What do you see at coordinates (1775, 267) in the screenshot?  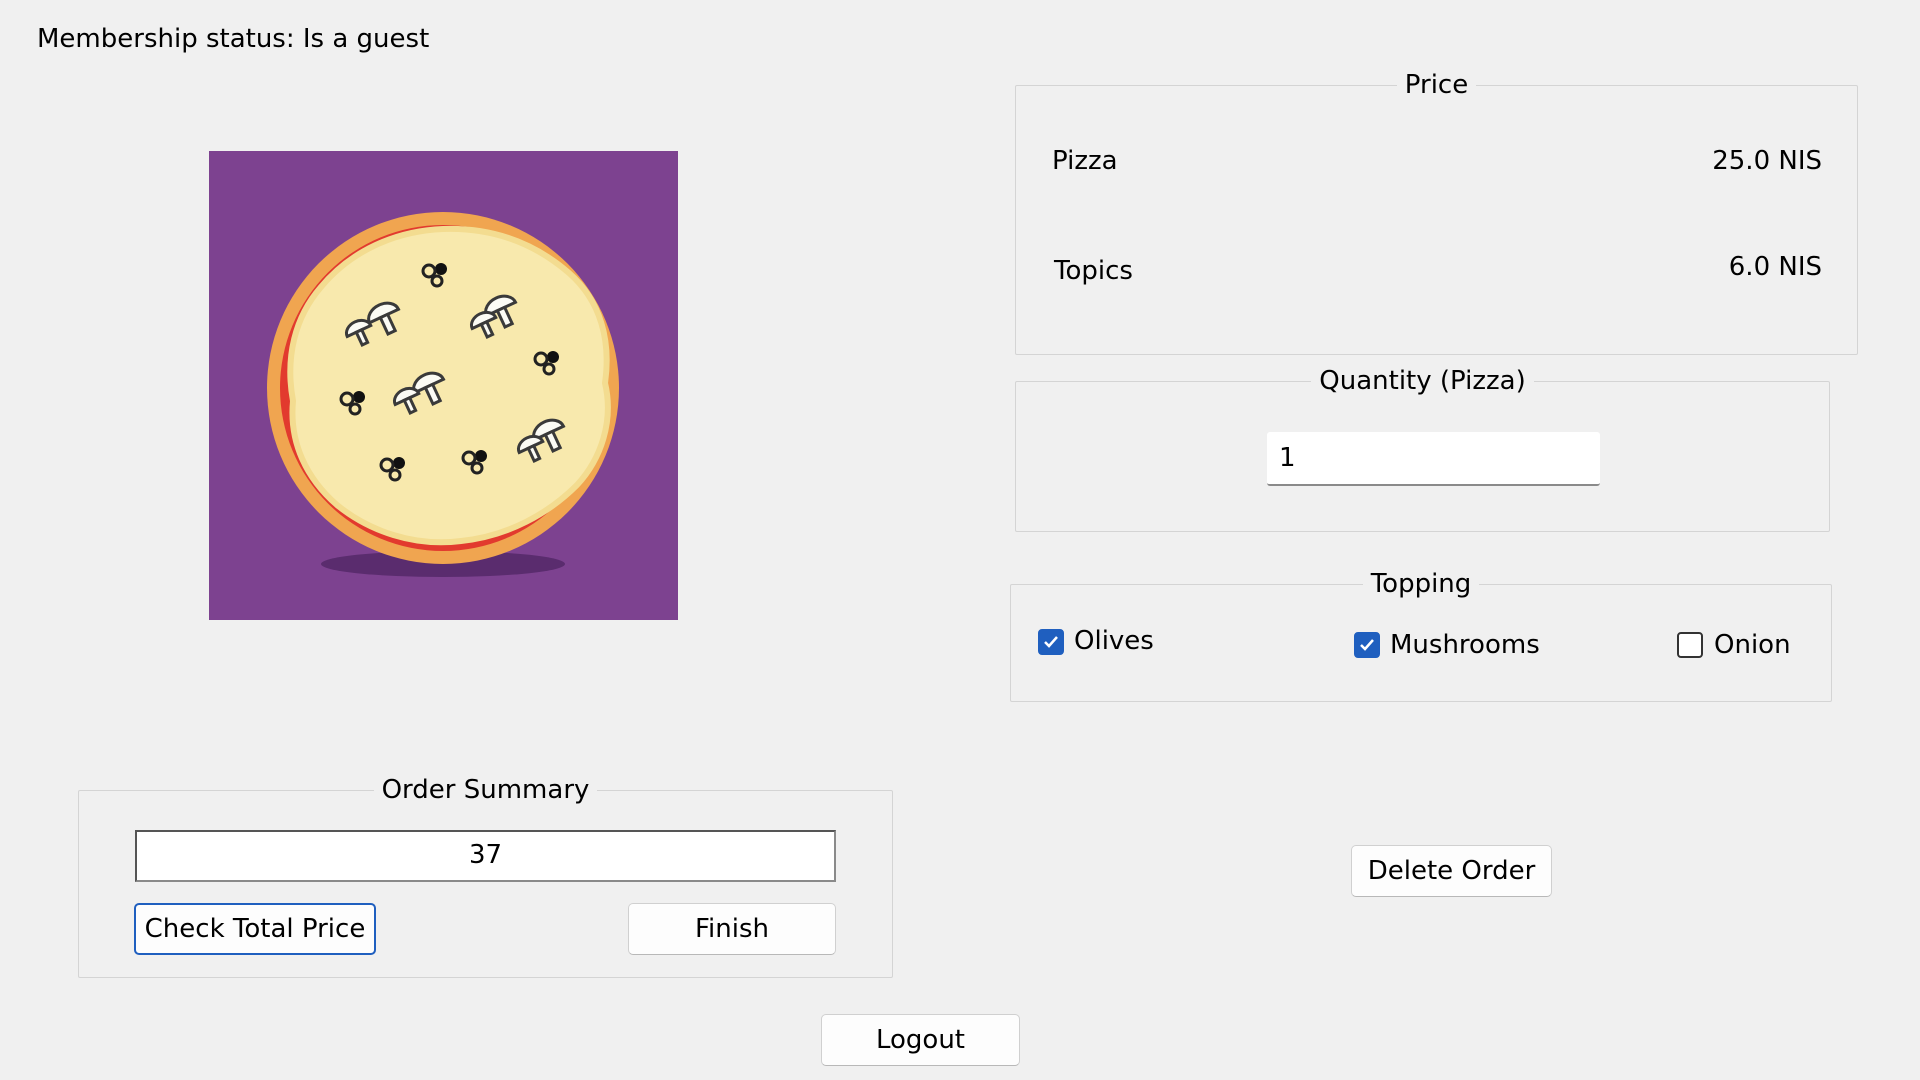 I see `topics-price-value: 6.0 NIS` at bounding box center [1775, 267].